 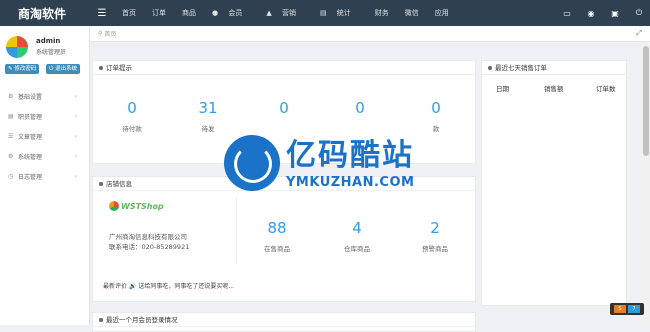 I want to click on review-label: 最新评价, so click(x=115, y=286).